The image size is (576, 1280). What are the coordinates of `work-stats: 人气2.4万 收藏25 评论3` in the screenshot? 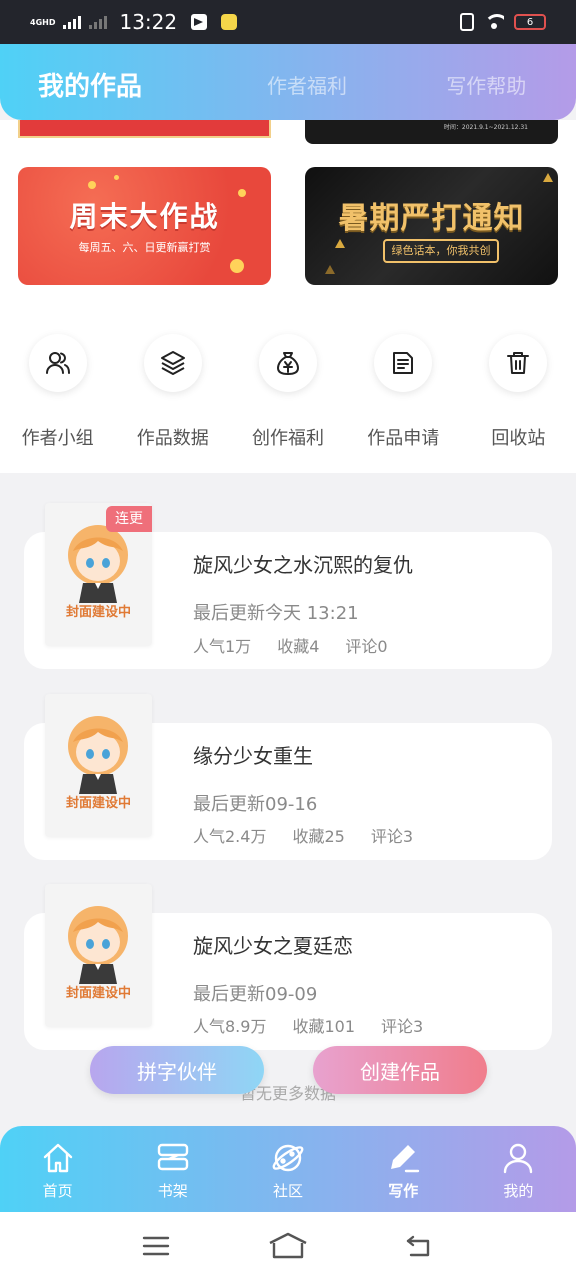 It's located at (316, 835).